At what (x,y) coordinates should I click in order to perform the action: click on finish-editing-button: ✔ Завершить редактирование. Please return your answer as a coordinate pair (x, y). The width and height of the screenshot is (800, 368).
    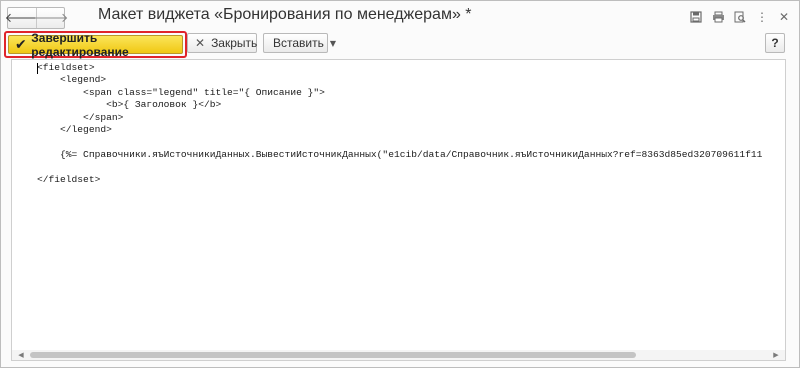
    Looking at the image, I should click on (95, 45).